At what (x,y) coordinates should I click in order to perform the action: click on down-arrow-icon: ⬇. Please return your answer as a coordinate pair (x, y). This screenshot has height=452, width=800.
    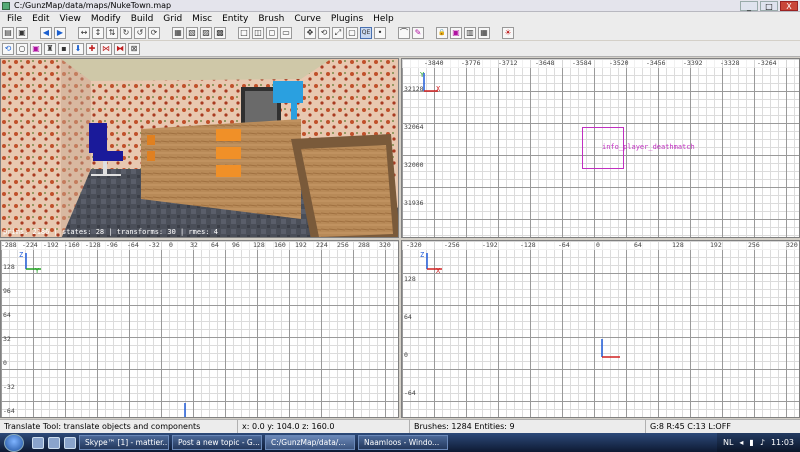
    Looking at the image, I should click on (78, 48).